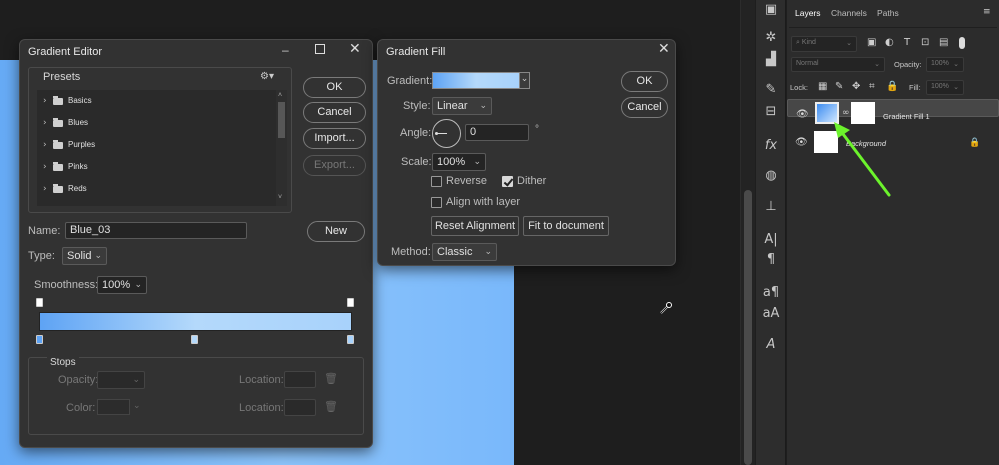  Describe the element at coordinates (846, 113) in the screenshot. I see `link-icon: ∞` at that location.